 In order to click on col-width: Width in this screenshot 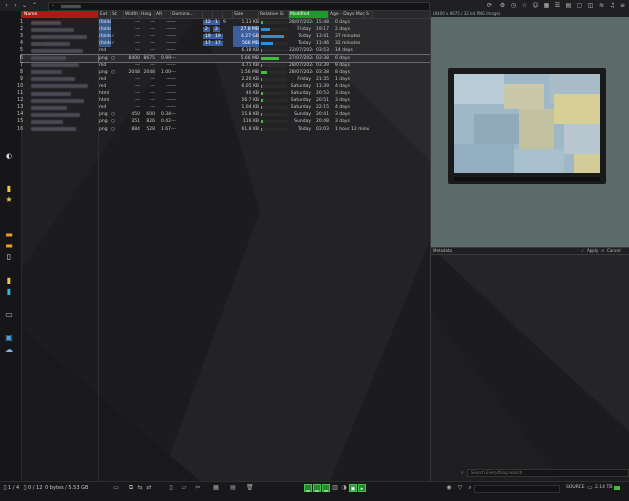, I will do `click(132, 14)`.